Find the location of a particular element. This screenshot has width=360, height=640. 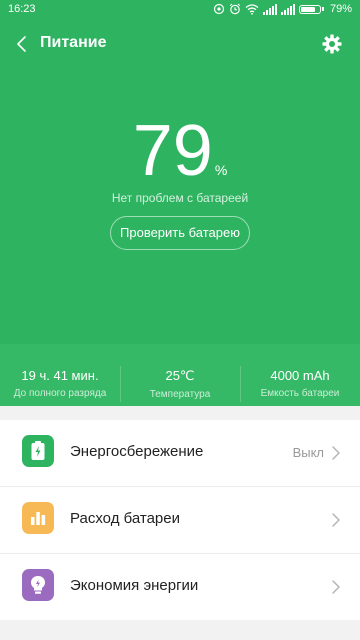

stat-value: 19 ч. 41 мин. is located at coordinates (60, 375).